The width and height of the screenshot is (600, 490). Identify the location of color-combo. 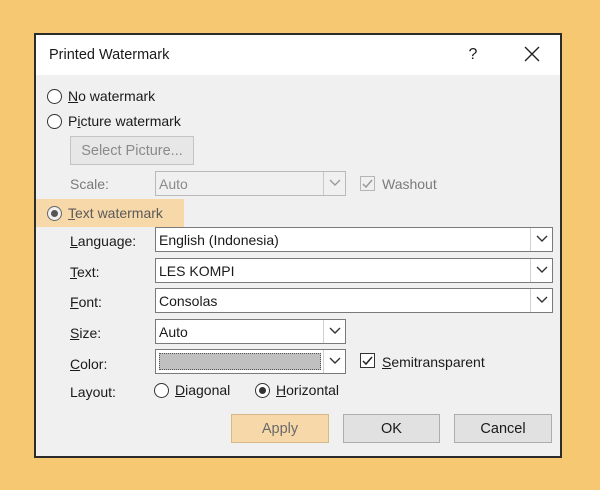
(250, 361).